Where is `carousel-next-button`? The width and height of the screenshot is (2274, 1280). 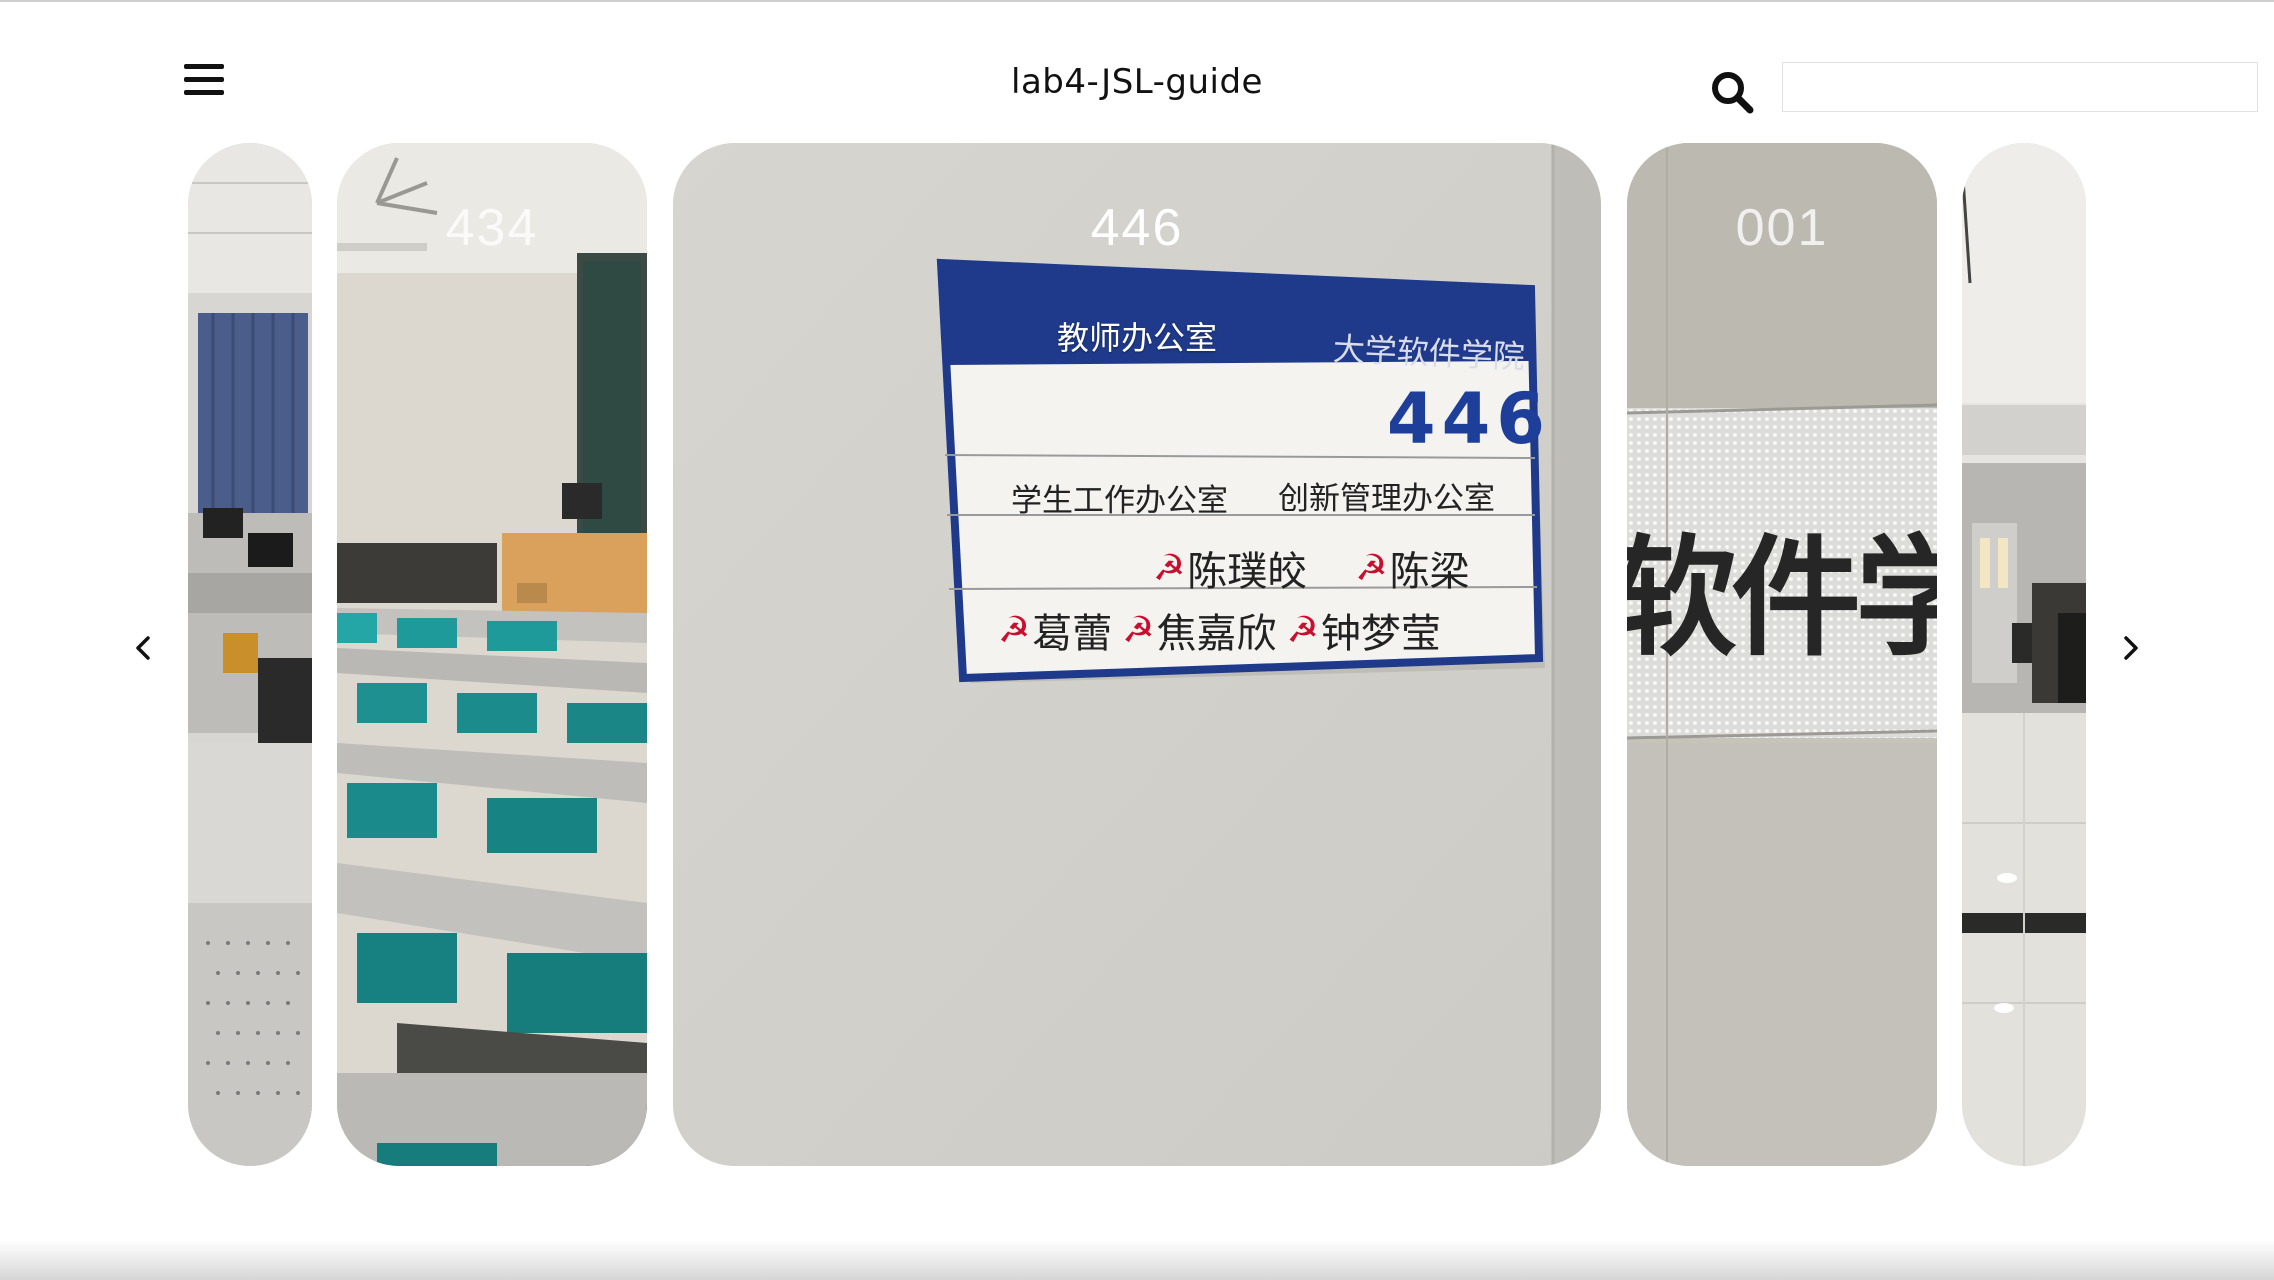
carousel-next-button is located at coordinates (2130, 648).